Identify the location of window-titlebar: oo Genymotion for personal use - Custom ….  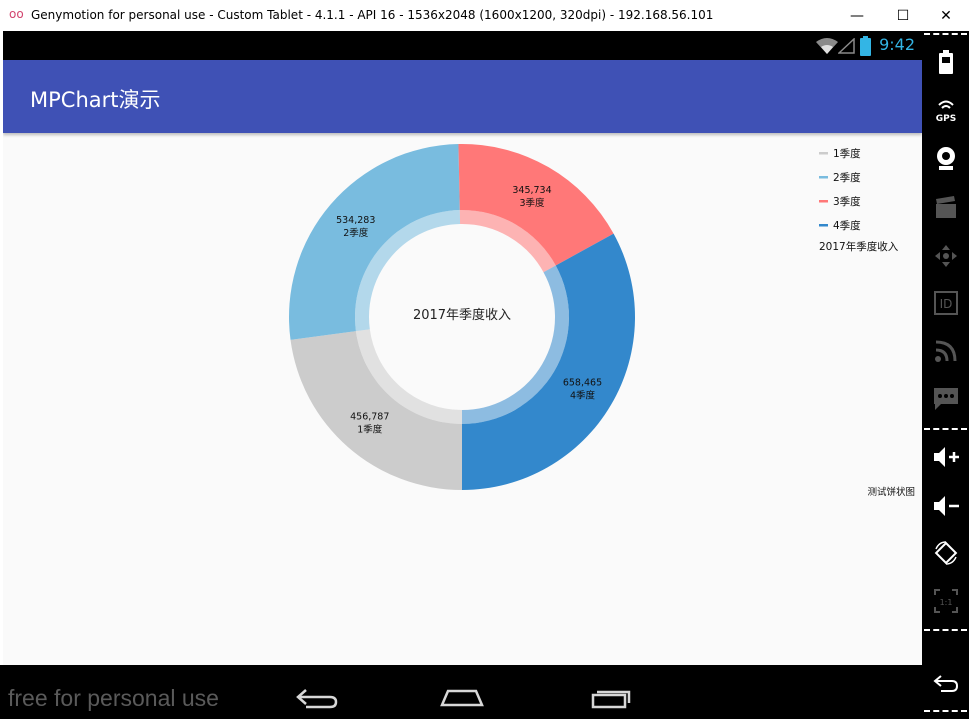
(484, 16).